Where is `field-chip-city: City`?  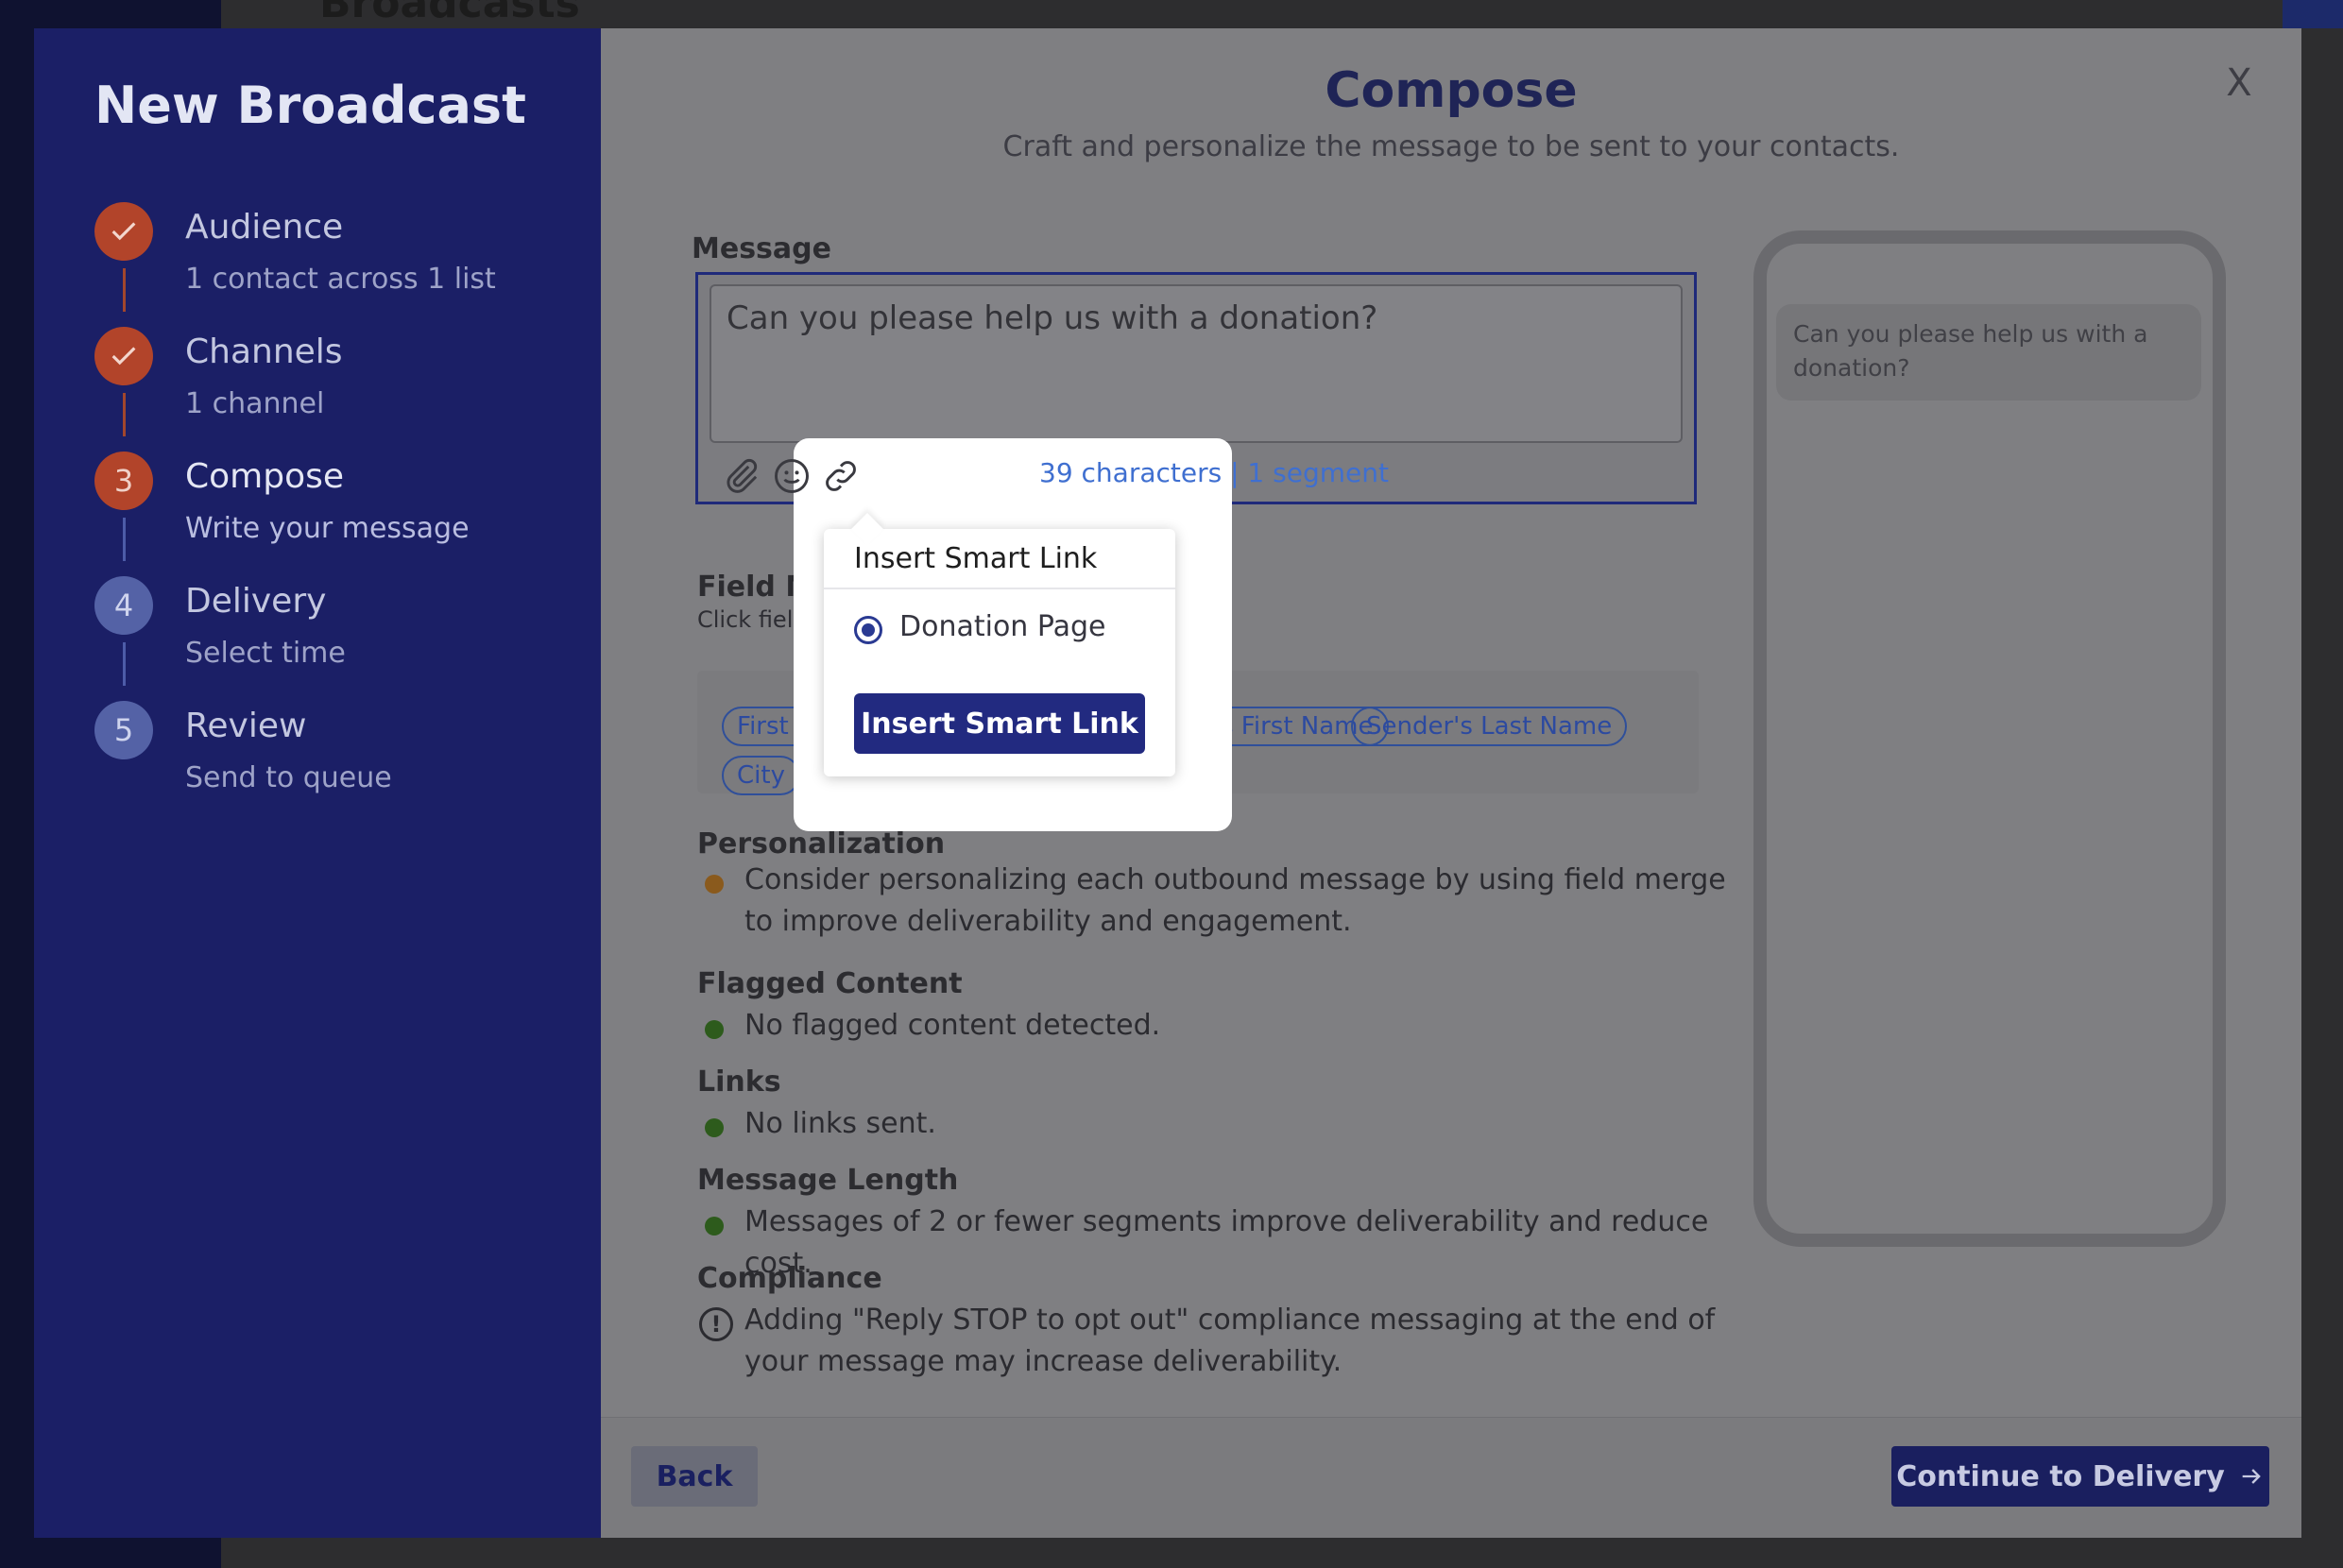 field-chip-city: City is located at coordinates (761, 775).